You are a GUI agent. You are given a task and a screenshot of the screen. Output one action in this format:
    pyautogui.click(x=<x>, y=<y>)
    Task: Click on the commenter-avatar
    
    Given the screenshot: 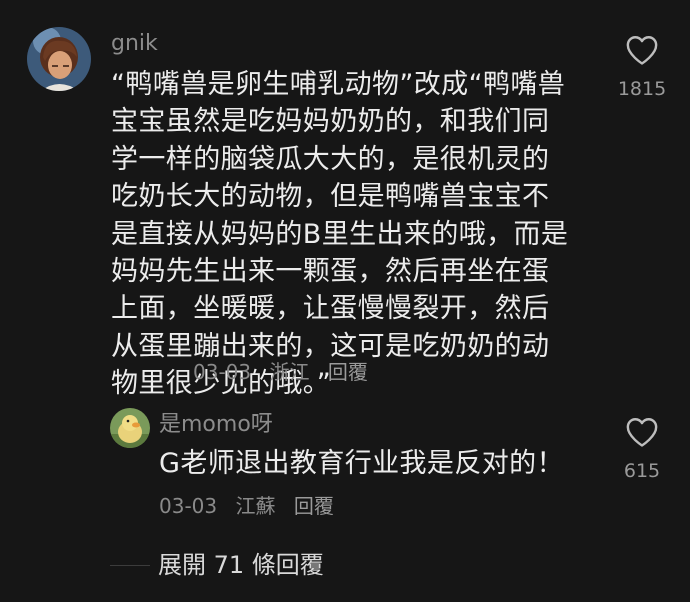 What is the action you would take?
    pyautogui.click(x=59, y=59)
    